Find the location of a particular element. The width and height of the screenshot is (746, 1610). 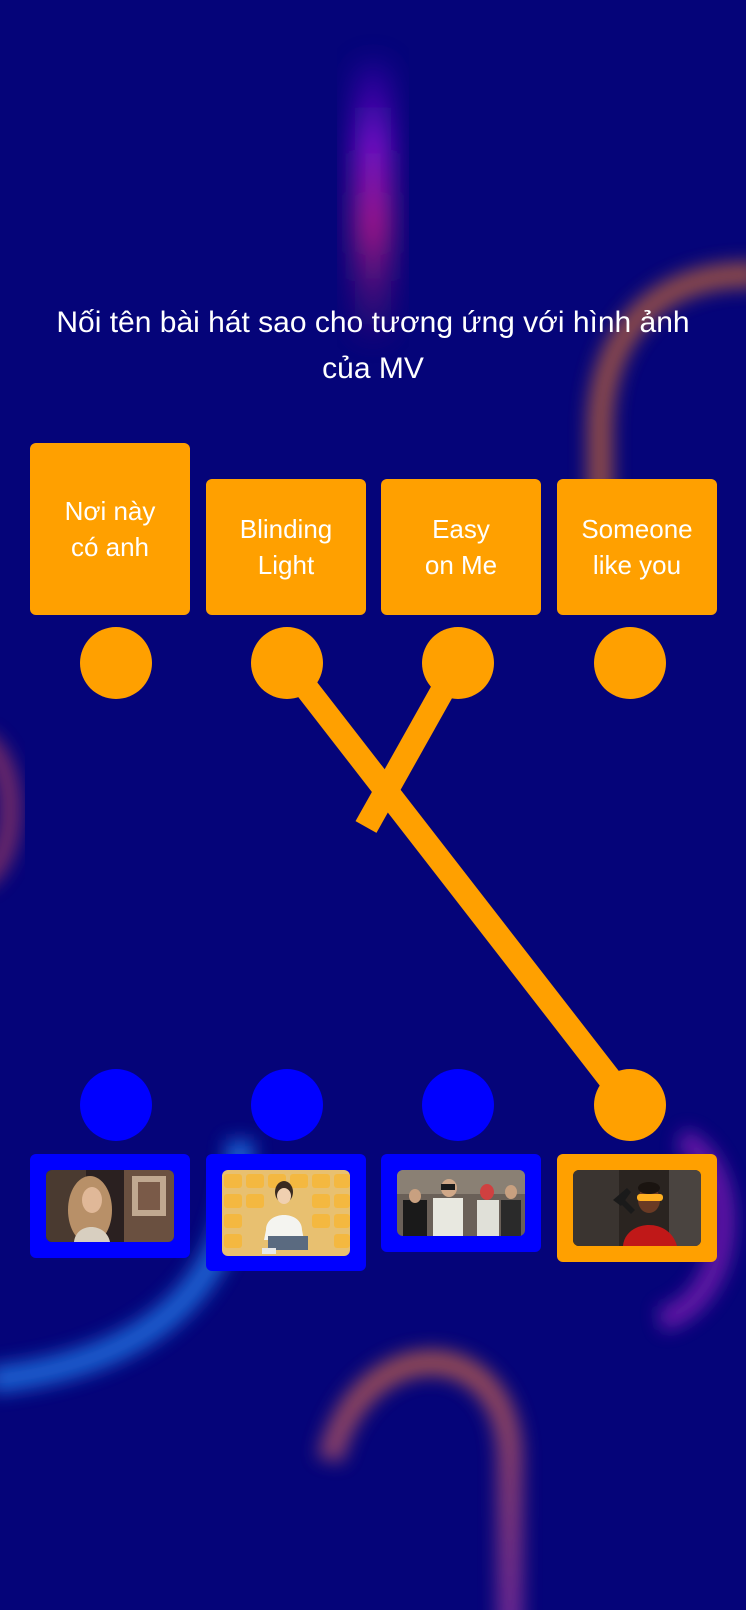

mv-thumbnail-red-suit is located at coordinates (637, 1208).